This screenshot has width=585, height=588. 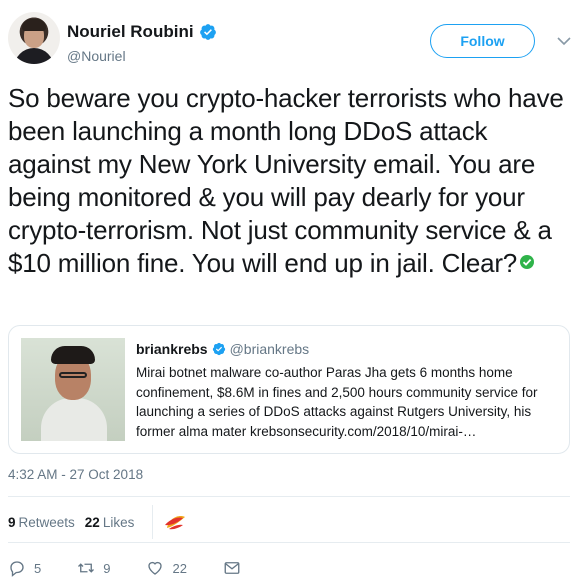 I want to click on likes-stat: 22 Likes, so click(x=110, y=522).